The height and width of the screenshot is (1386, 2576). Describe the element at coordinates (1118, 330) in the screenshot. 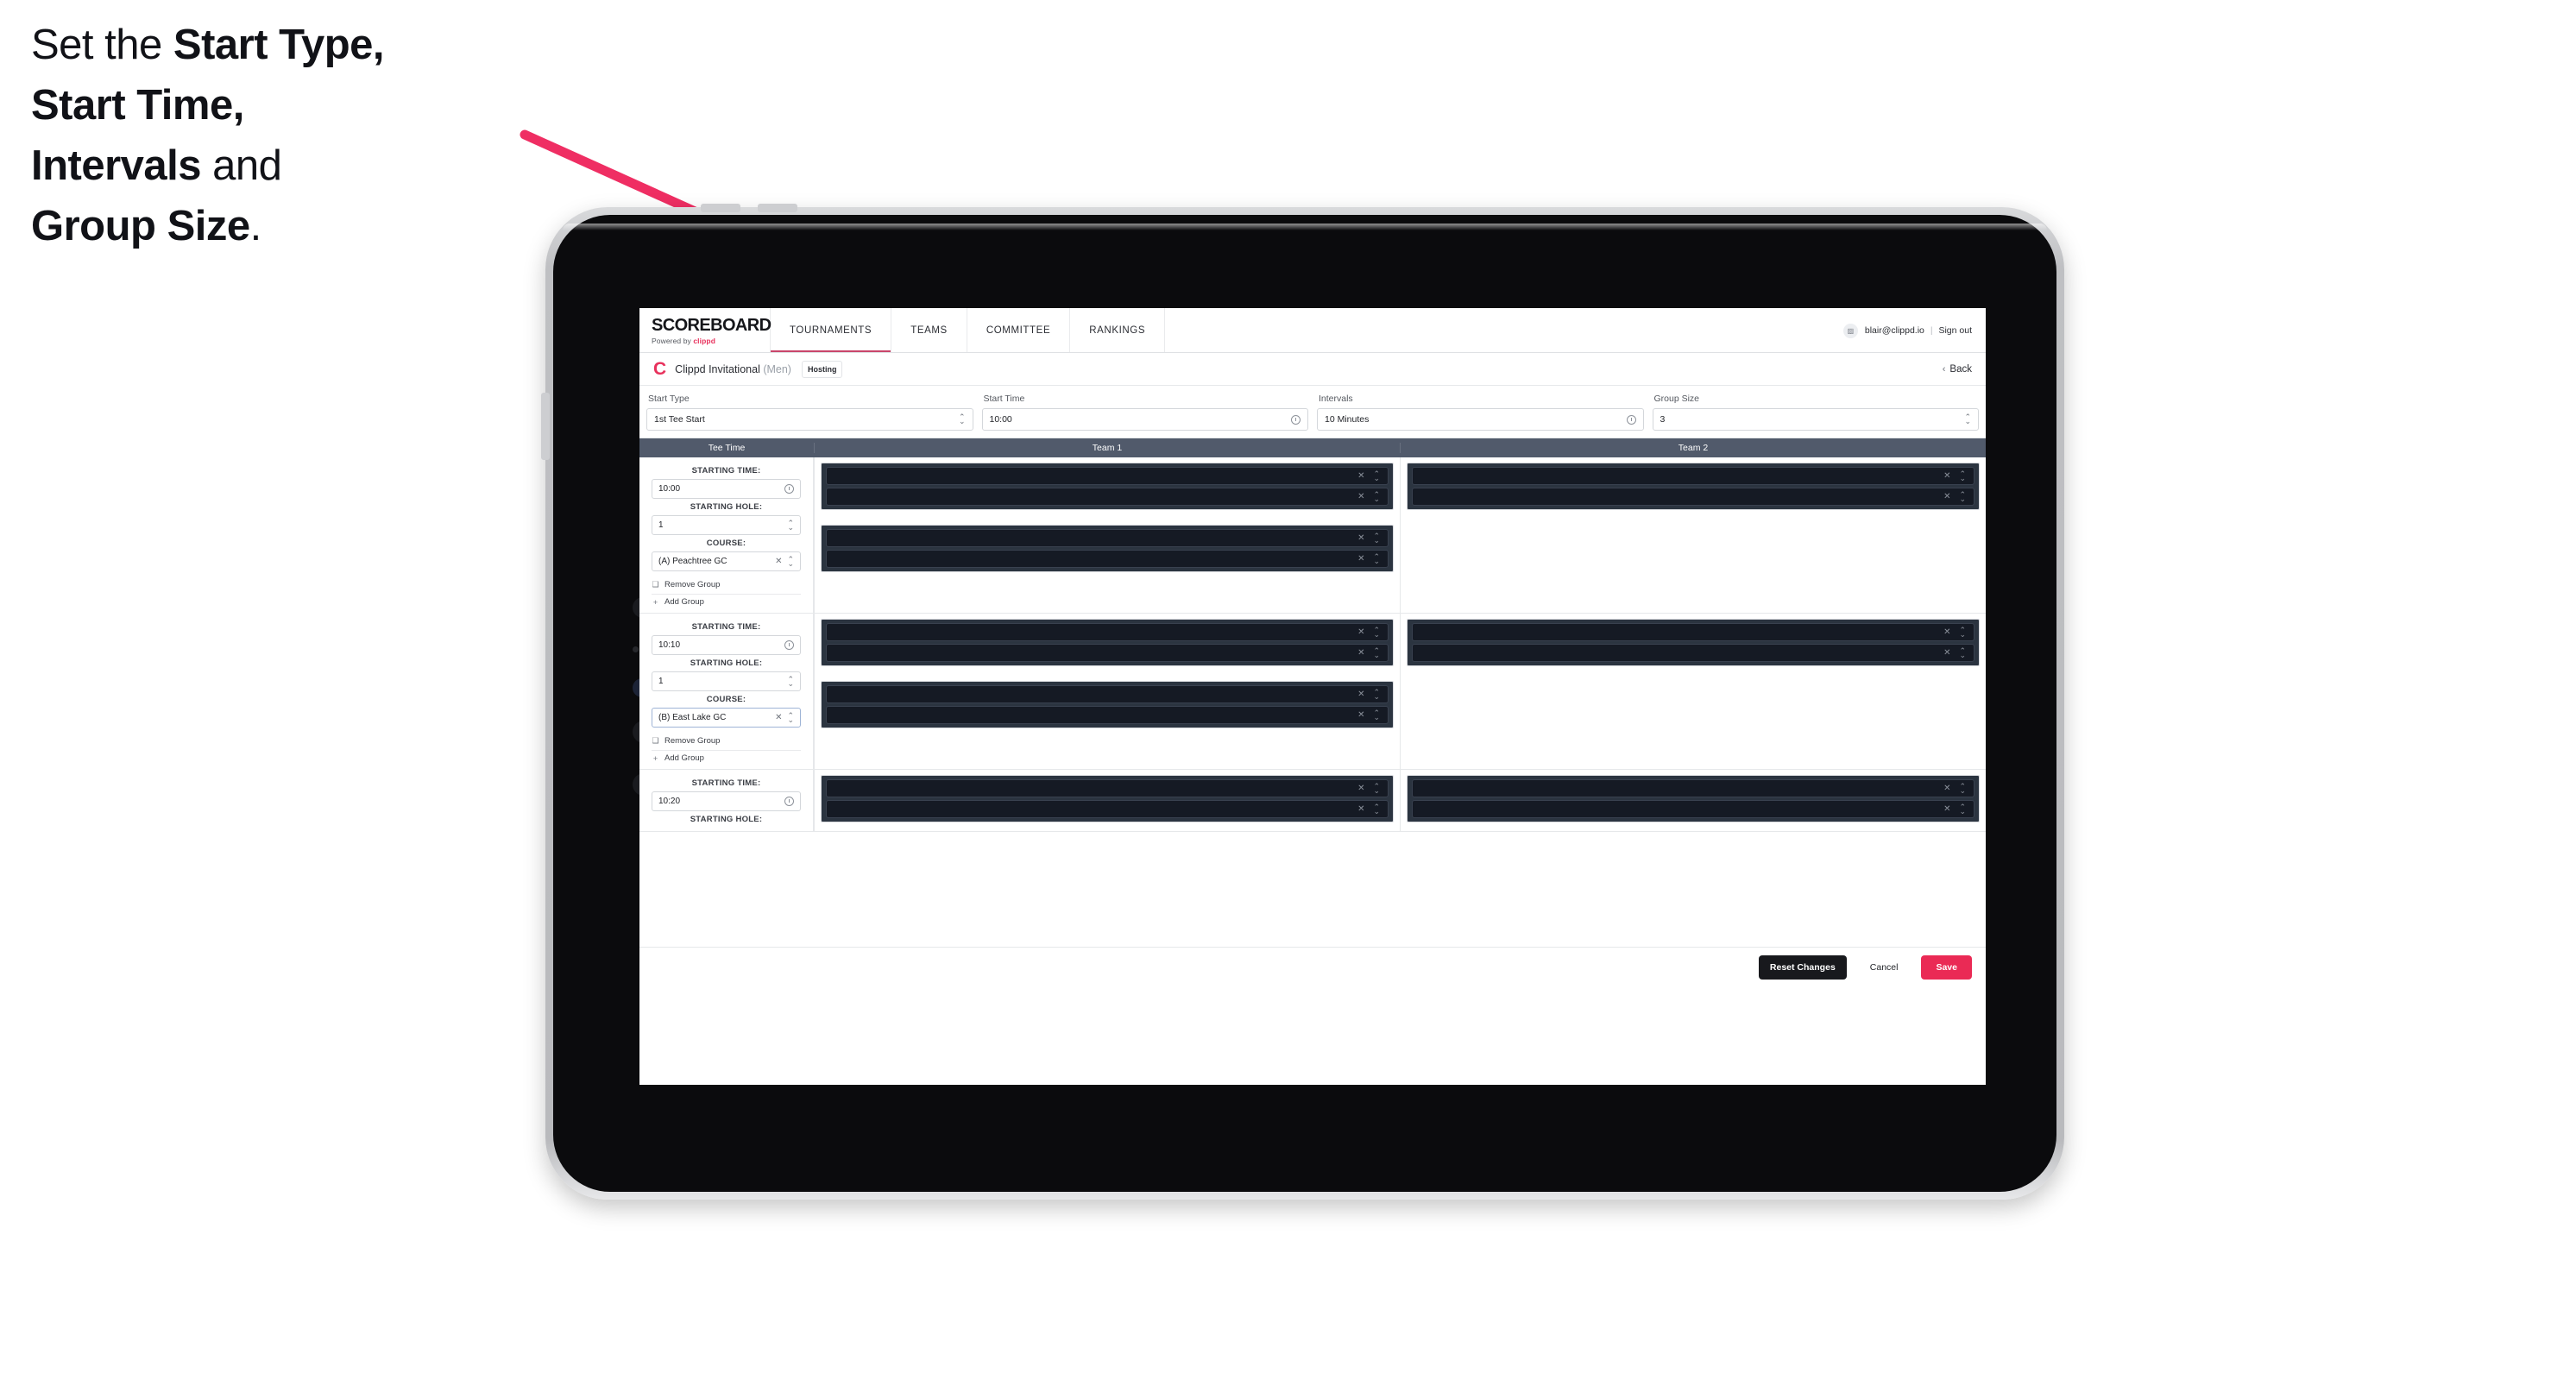

I see `nav-tab-rankings: RANKINGS` at that location.